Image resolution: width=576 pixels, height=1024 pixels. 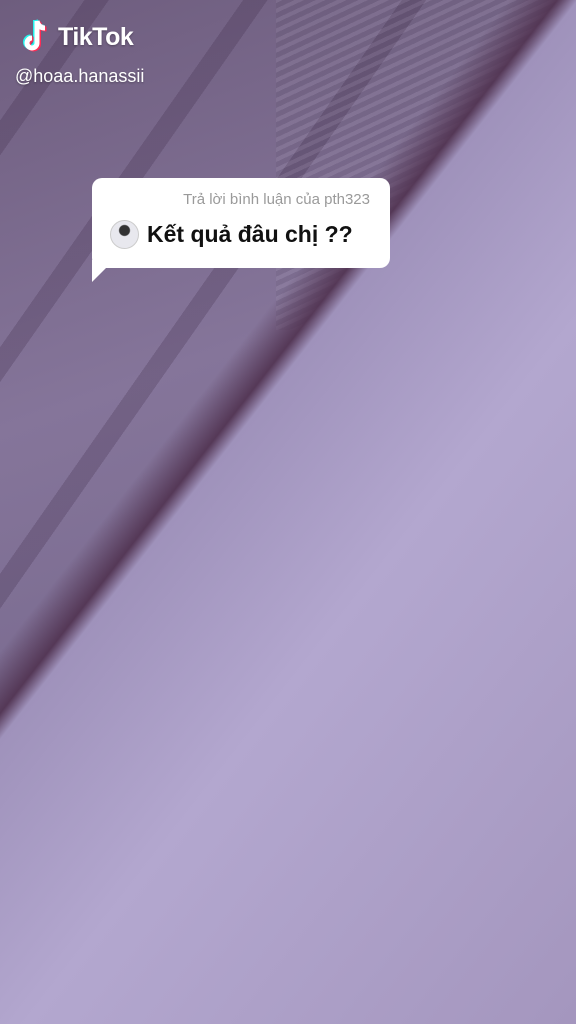 What do you see at coordinates (250, 234) in the screenshot?
I see `comment-text: Kết quả đâu chị ??` at bounding box center [250, 234].